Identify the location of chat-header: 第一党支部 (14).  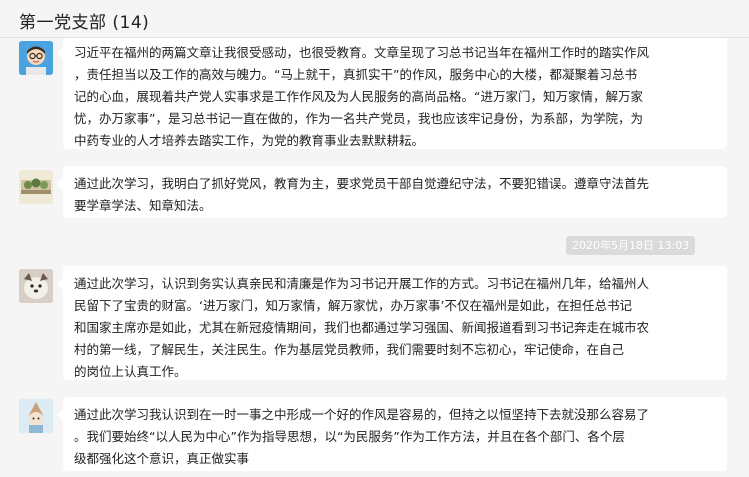
(374, 19).